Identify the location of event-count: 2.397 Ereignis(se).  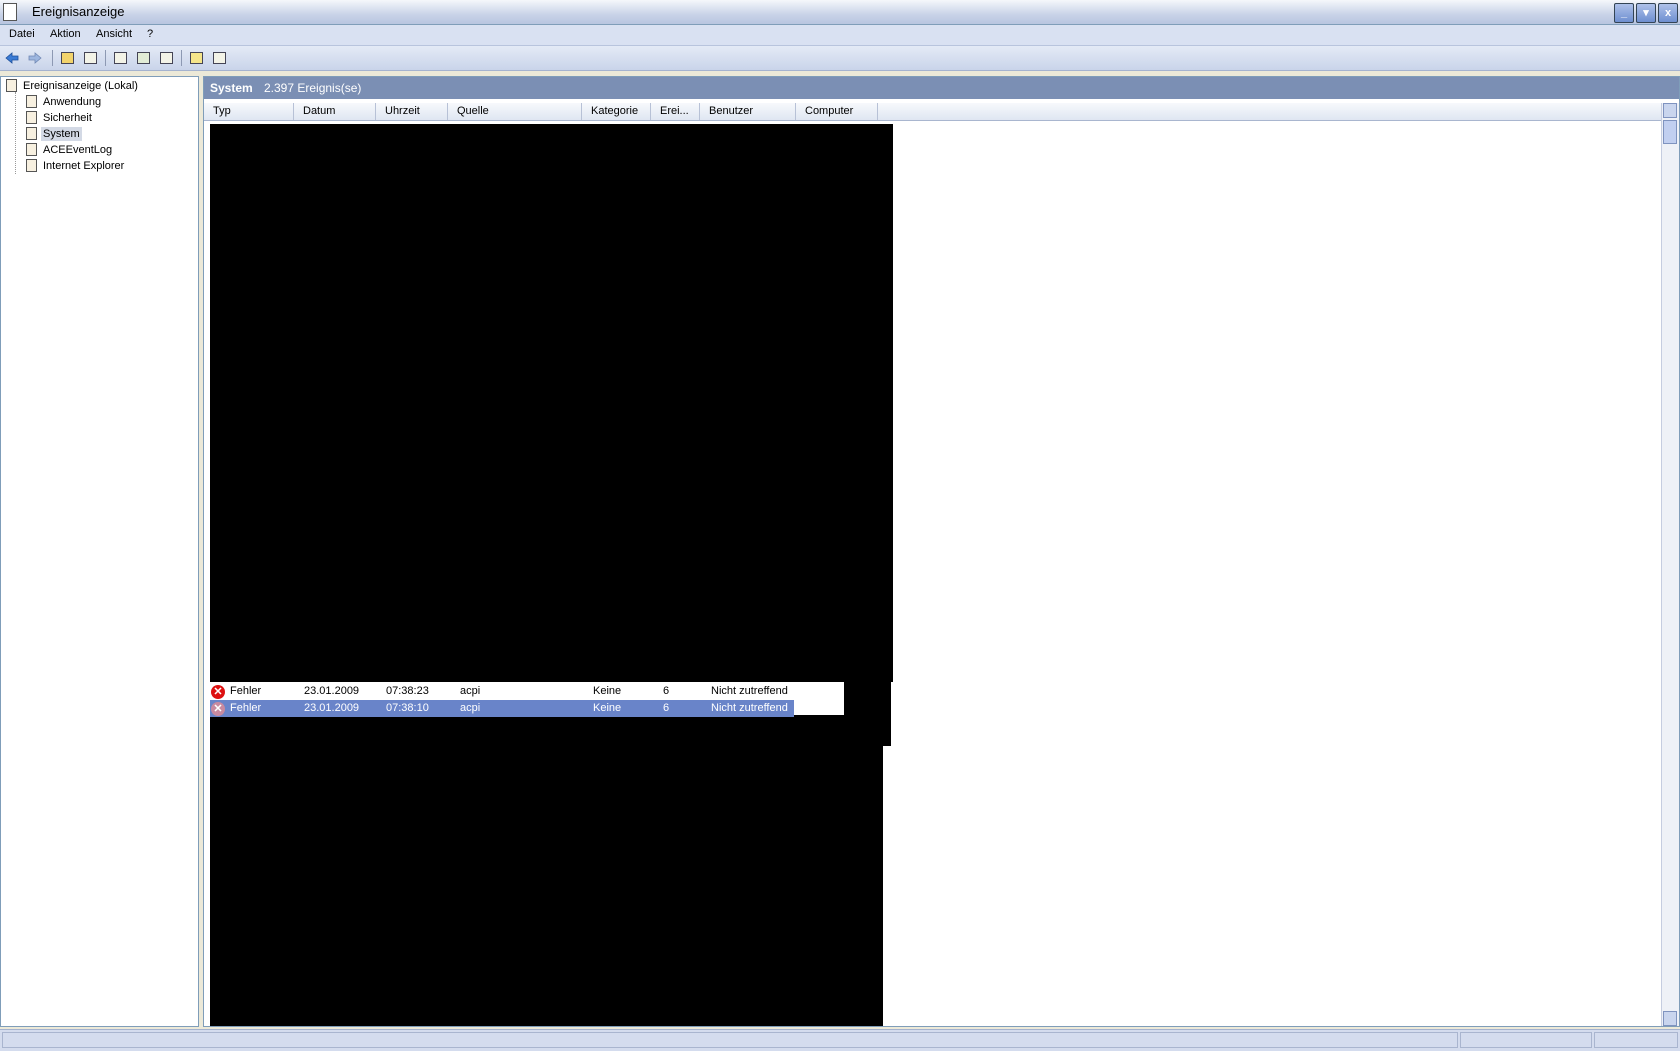
(313, 88).